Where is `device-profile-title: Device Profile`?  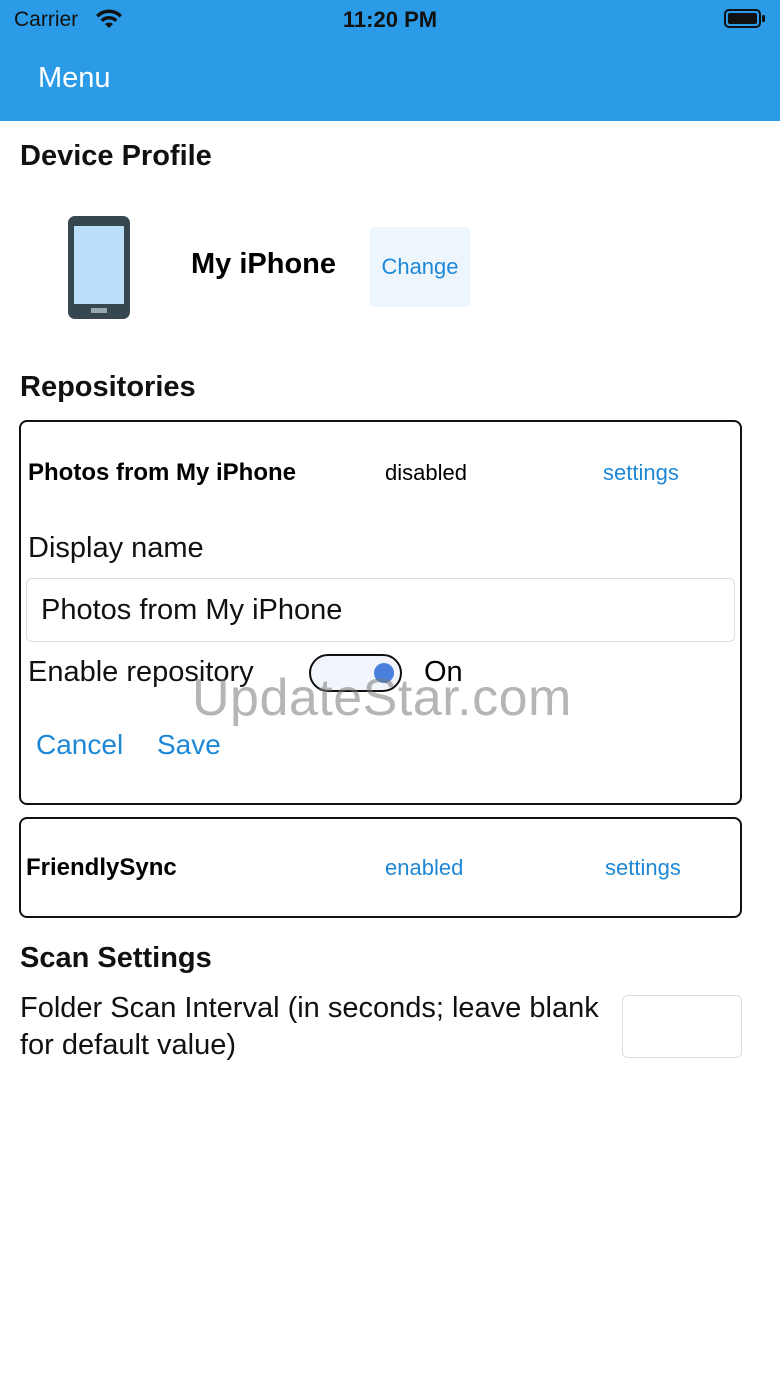
device-profile-title: Device Profile is located at coordinates (116, 156).